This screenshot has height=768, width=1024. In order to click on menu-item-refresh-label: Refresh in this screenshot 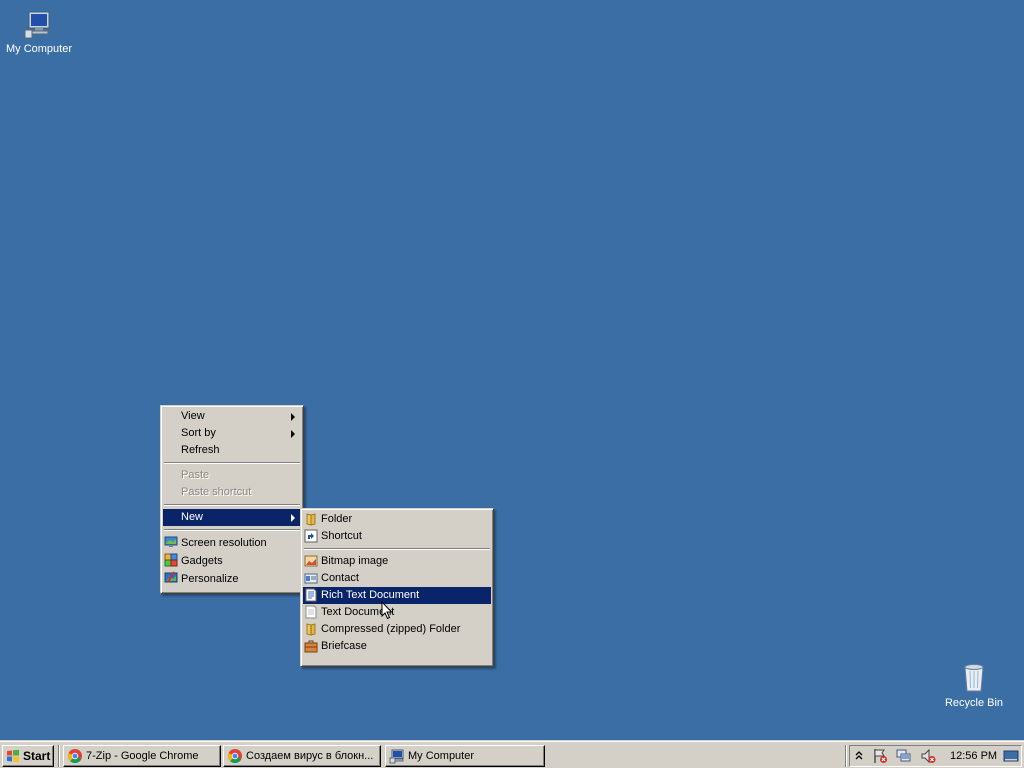, I will do `click(200, 450)`.